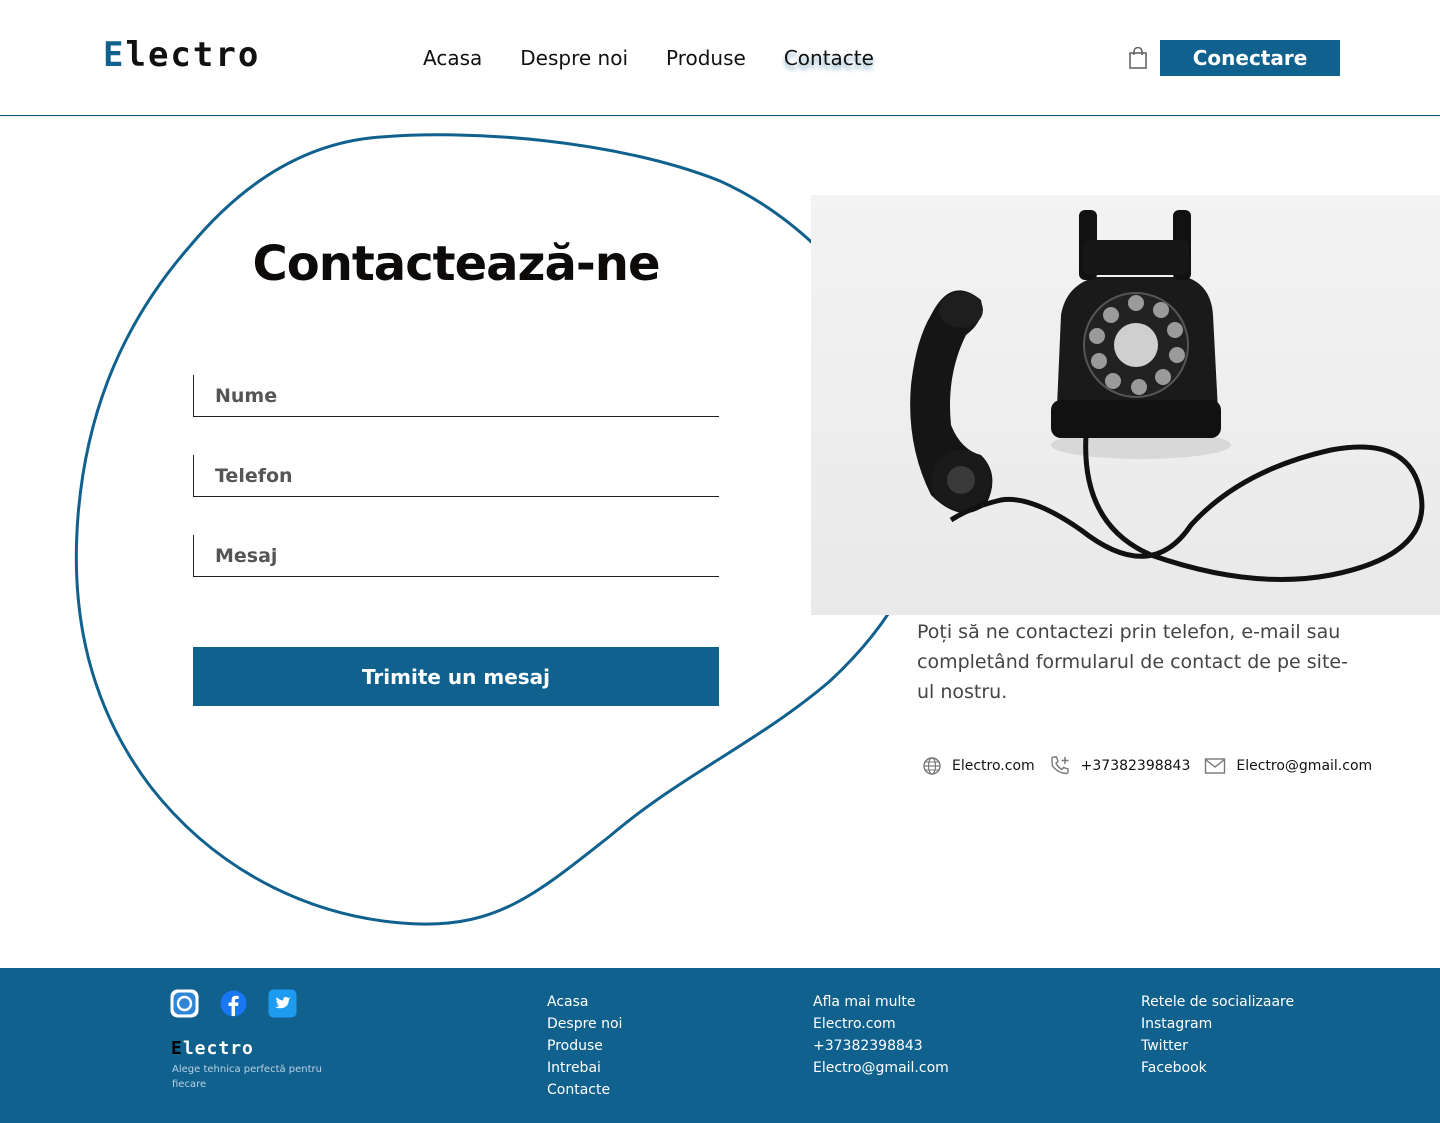 The image size is (1440, 1123). Describe the element at coordinates (1138, 58) in the screenshot. I see `shopping-bag-icon` at that location.